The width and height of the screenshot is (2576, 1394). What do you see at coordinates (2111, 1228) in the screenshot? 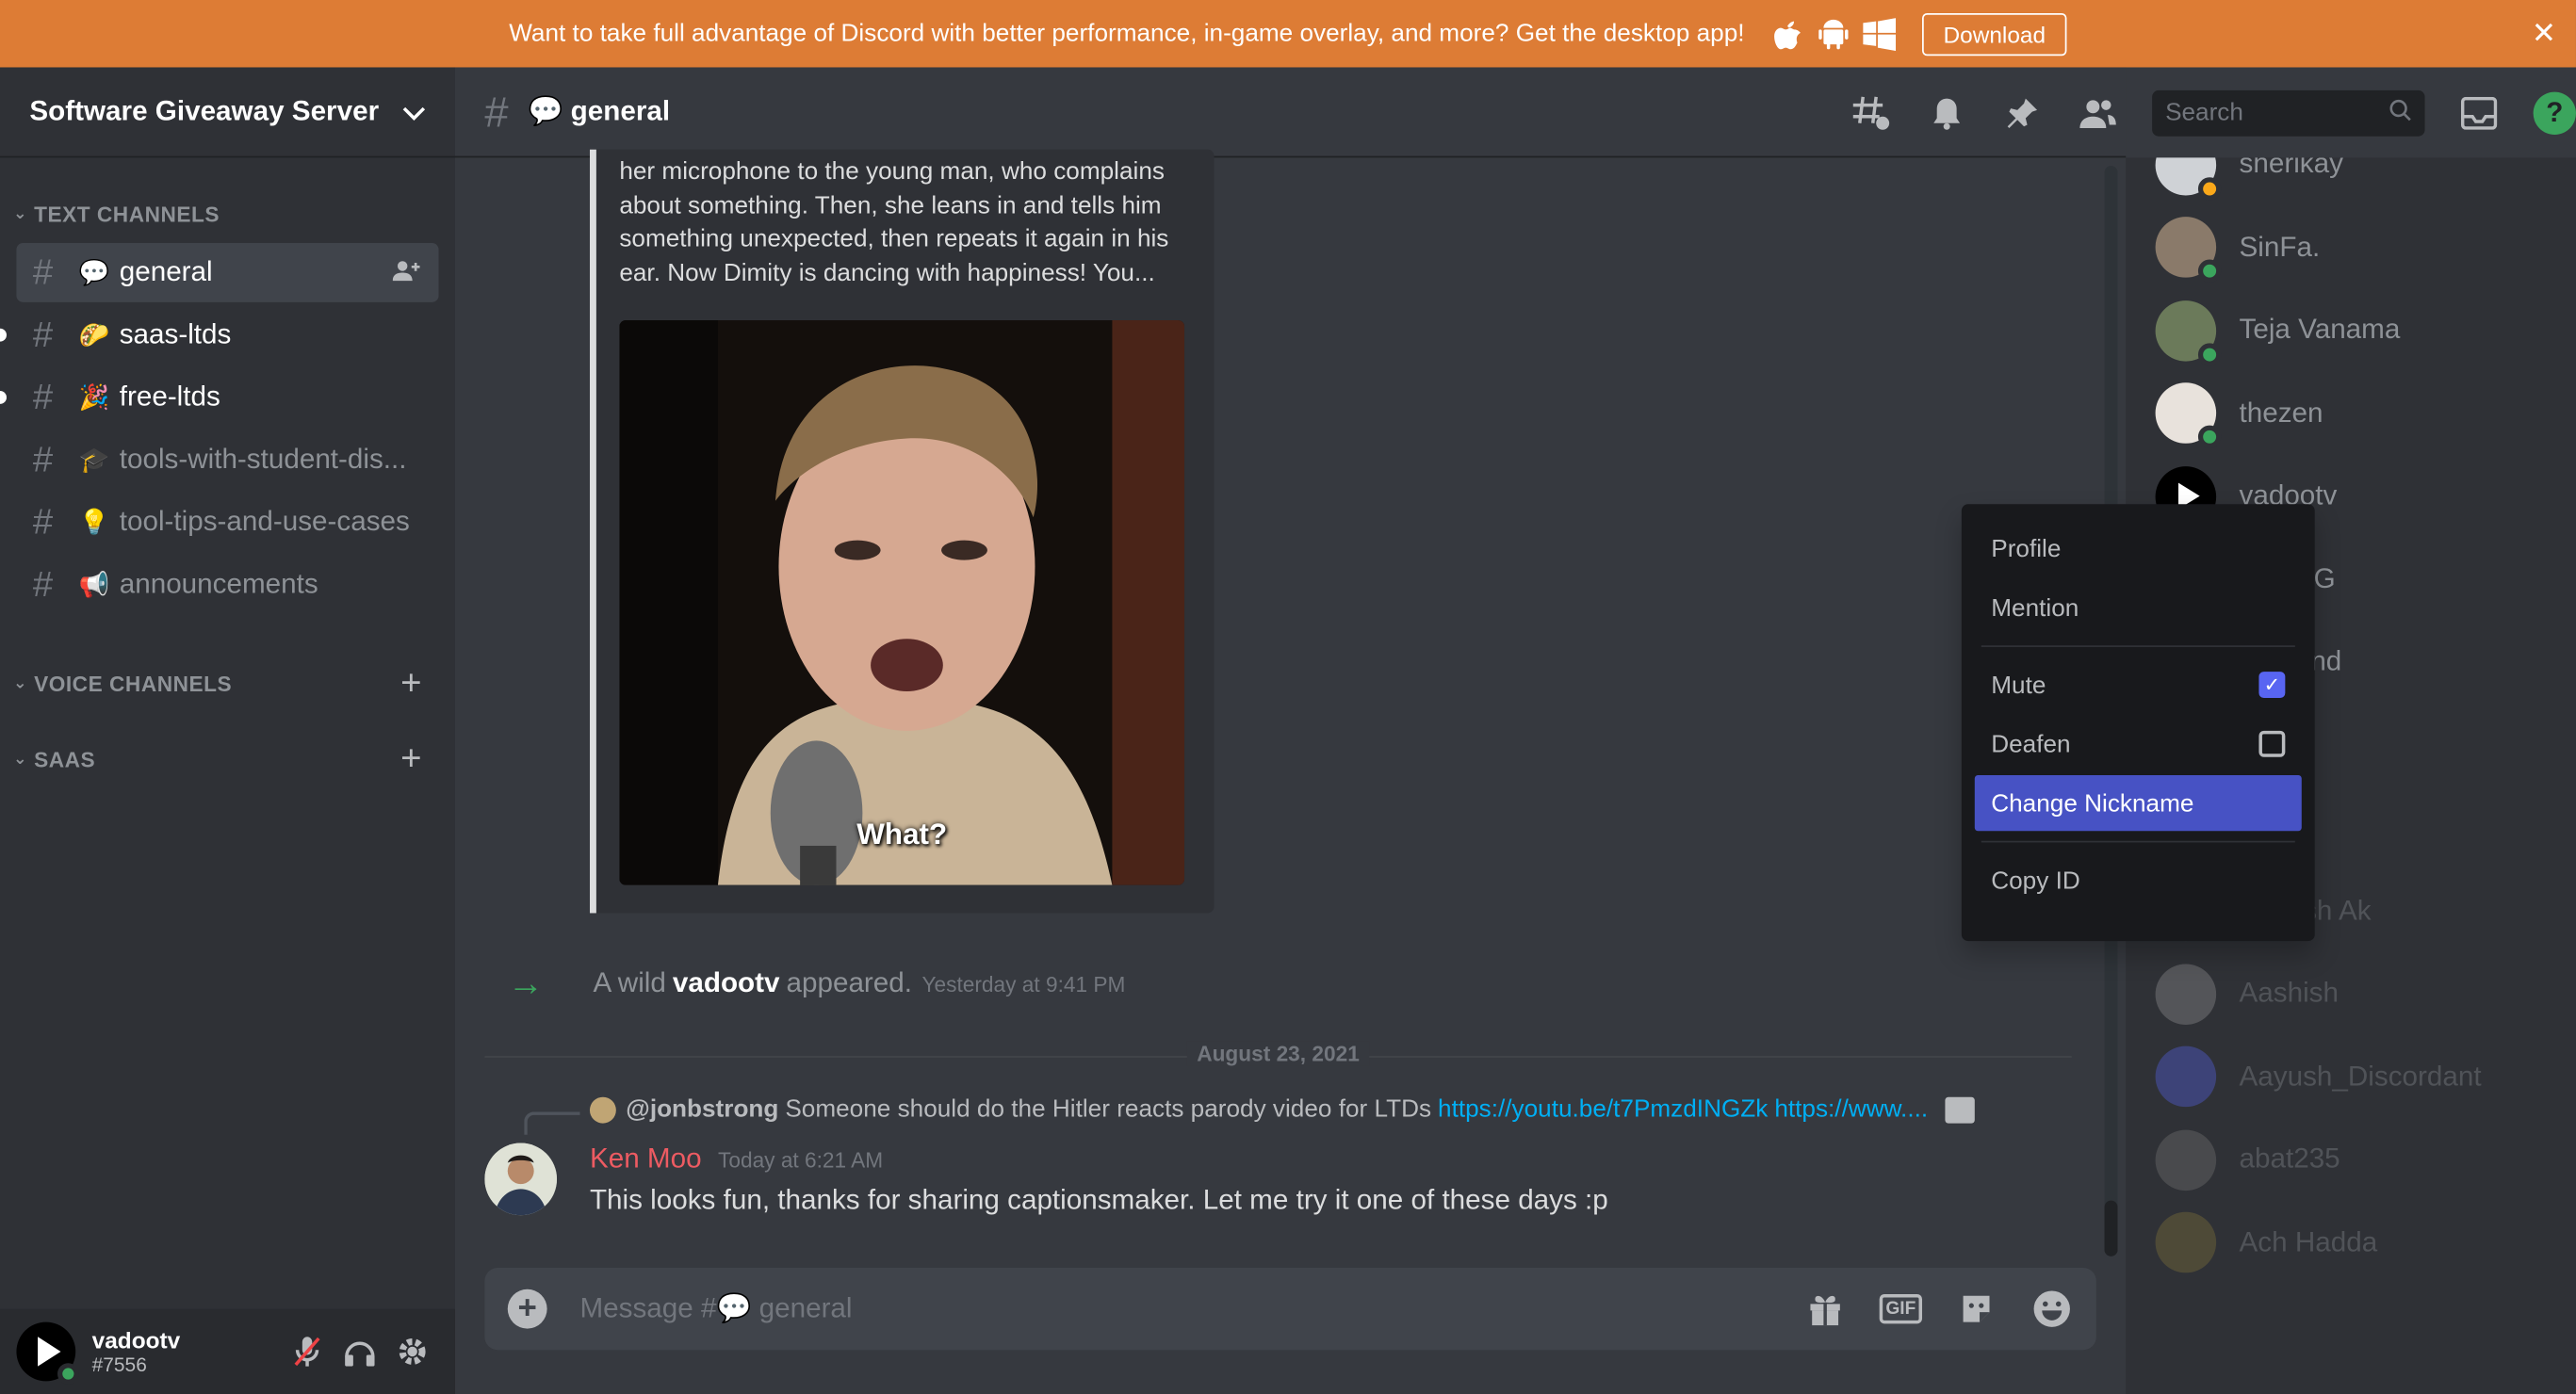
I see `scrollbar-thumb` at bounding box center [2111, 1228].